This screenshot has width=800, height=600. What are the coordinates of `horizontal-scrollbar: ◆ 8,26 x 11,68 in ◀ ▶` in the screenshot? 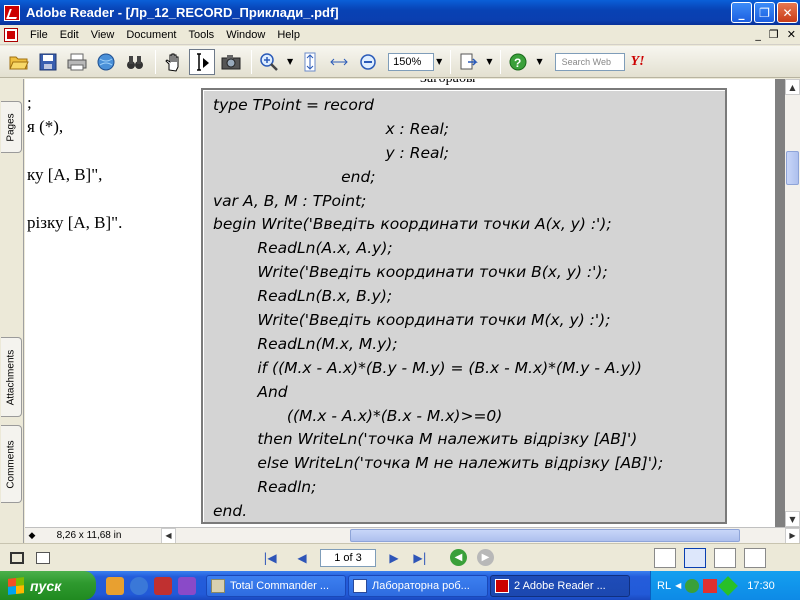 It's located at (412, 535).